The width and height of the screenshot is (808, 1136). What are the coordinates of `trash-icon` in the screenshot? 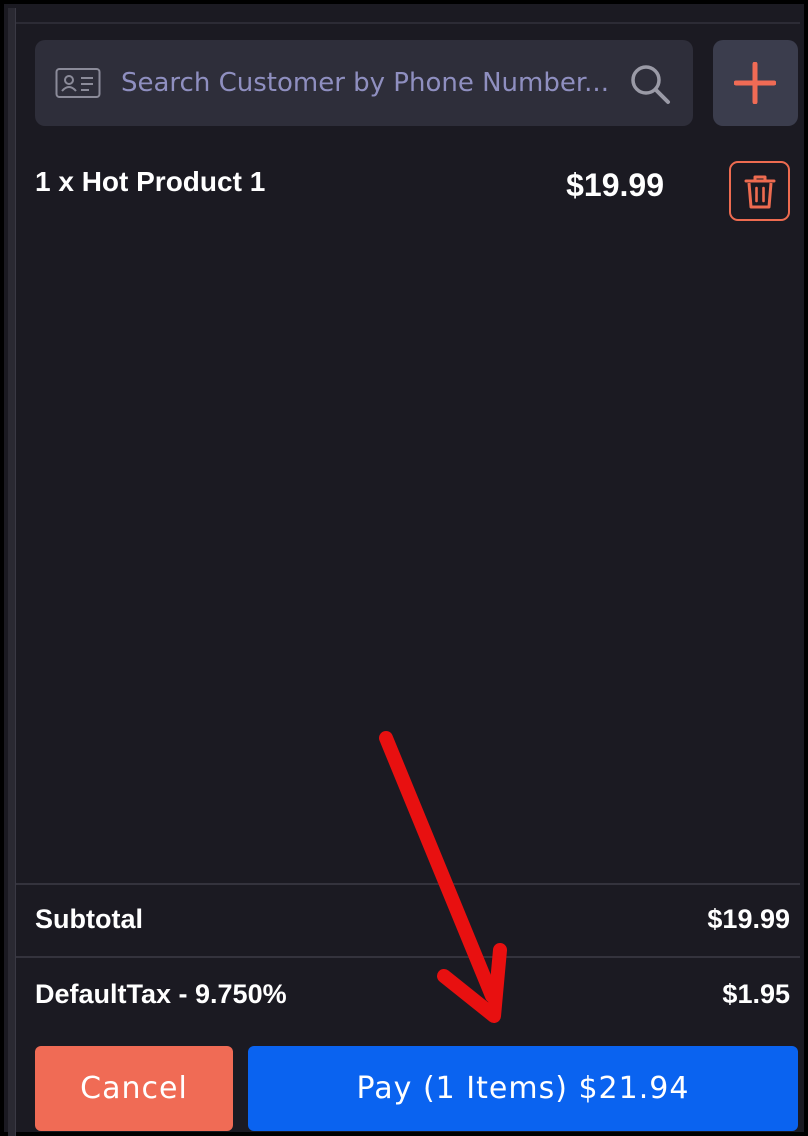 It's located at (760, 192).